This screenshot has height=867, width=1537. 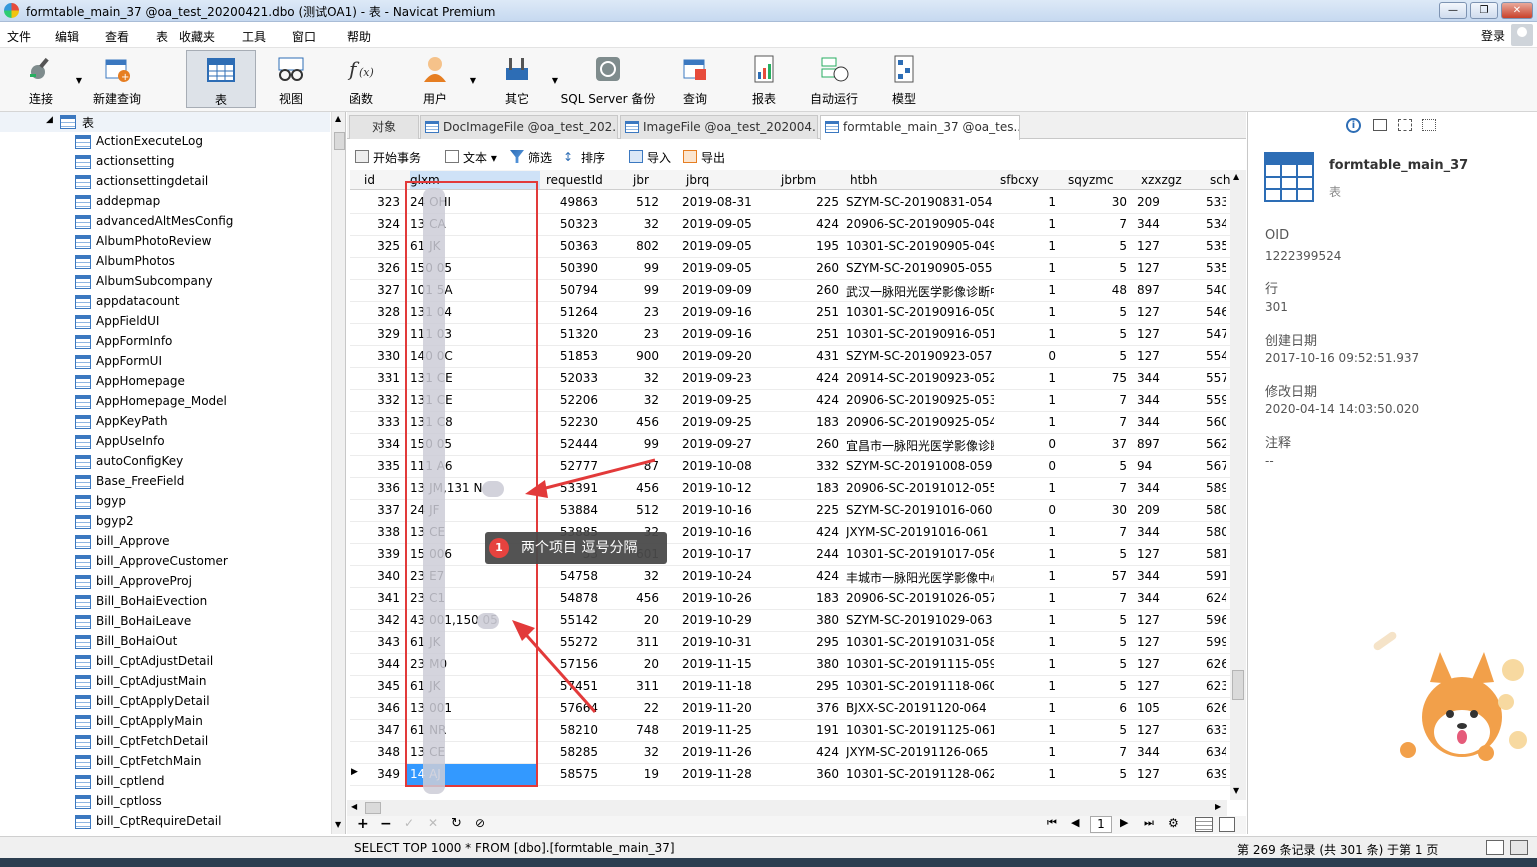 I want to click on cell-jbrbm: 332, so click(x=808, y=466).